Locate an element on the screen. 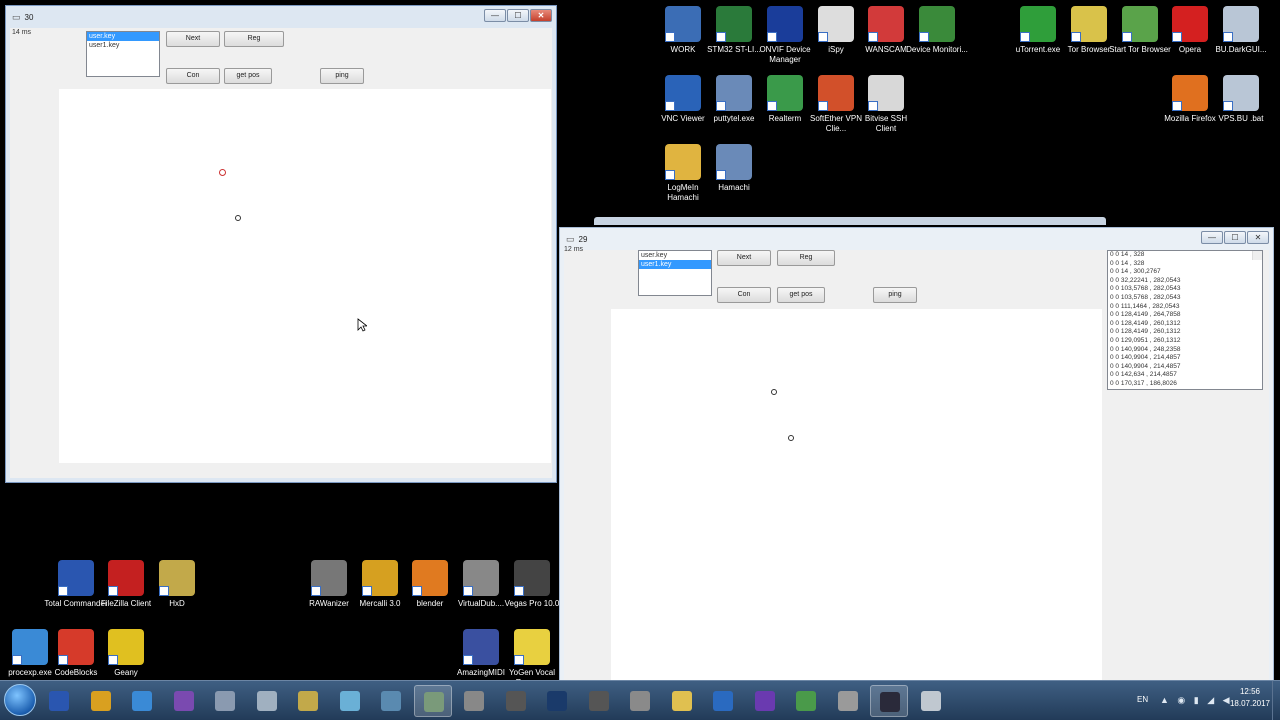 This screenshot has height=720, width=1280. desktop-icon: Vegas Pro 10.0 is located at coordinates (532, 584).